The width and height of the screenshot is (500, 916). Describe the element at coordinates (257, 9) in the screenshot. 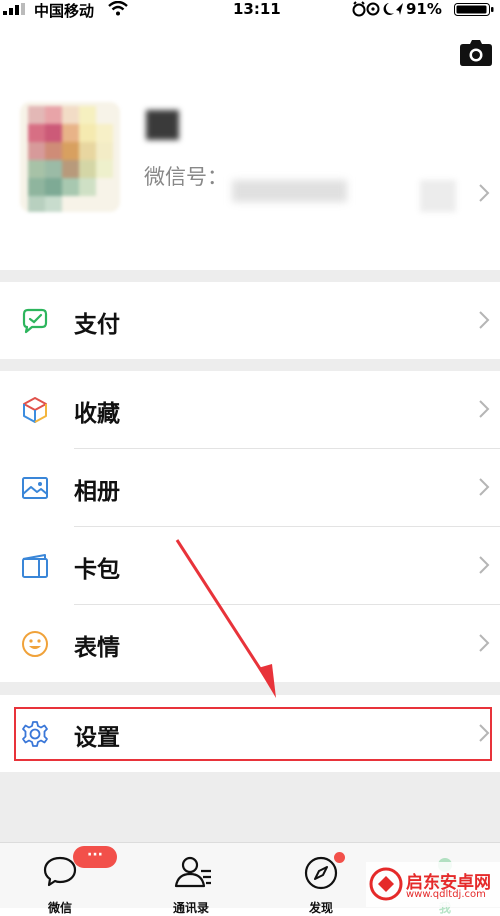

I see `clock-time: 13:11` at that location.